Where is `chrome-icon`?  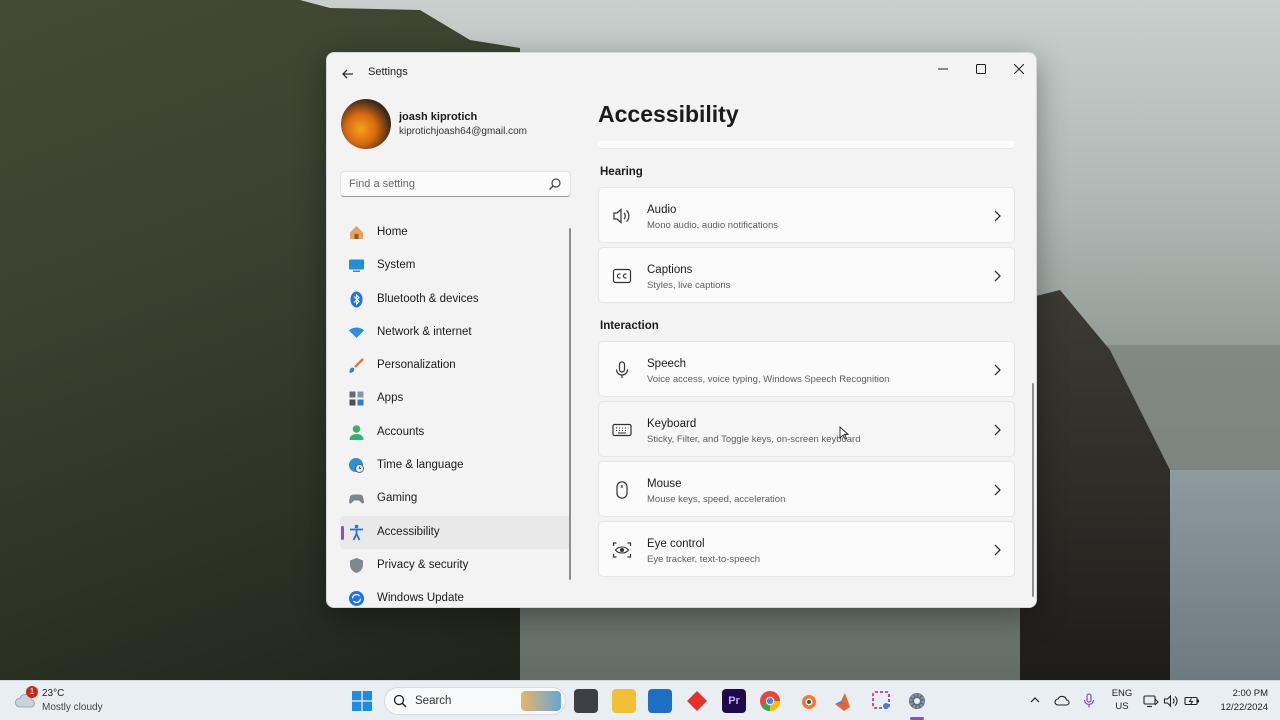 chrome-icon is located at coordinates (770, 701).